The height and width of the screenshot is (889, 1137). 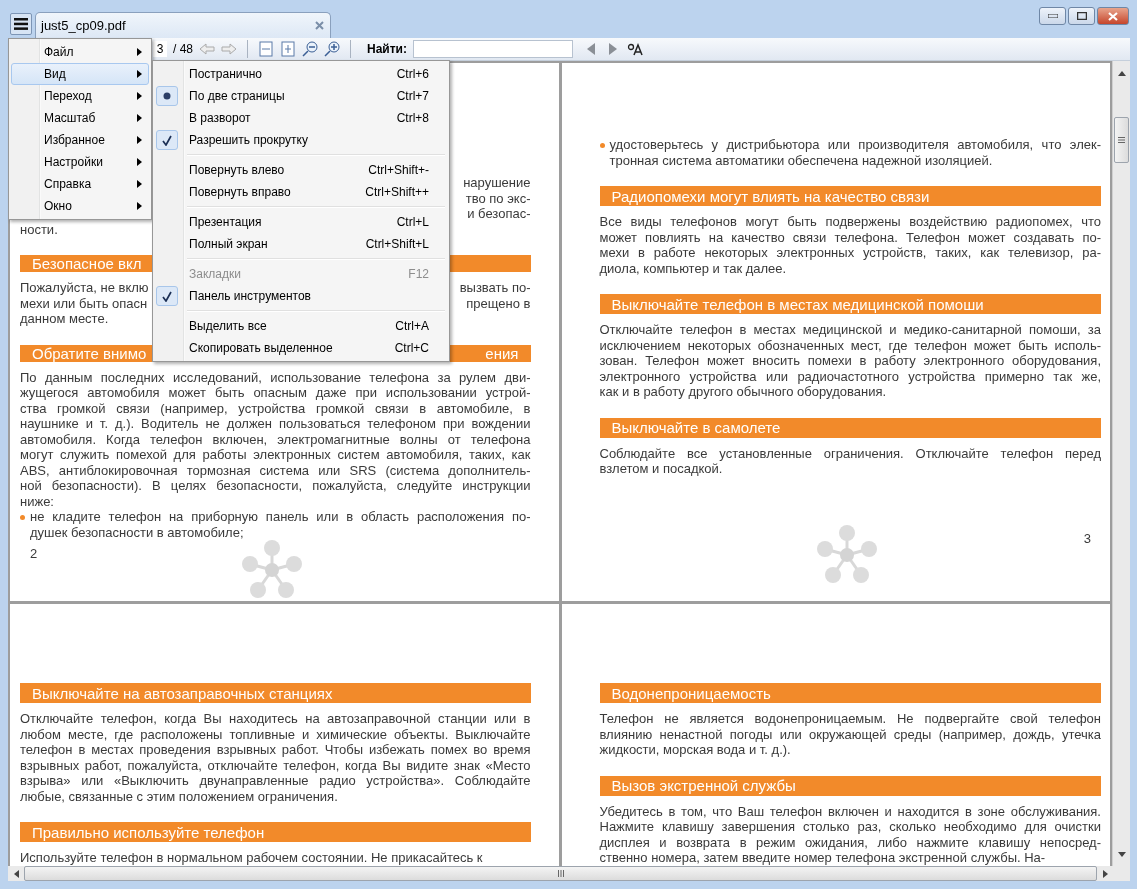 What do you see at coordinates (855, 152) in the screenshot?
I see `bullet-text: удостоверьтесь у дистрибьютора или производителя автомобиля, что элек- тронная система автоматики обеспечена надежной изоляцией.` at bounding box center [855, 152].